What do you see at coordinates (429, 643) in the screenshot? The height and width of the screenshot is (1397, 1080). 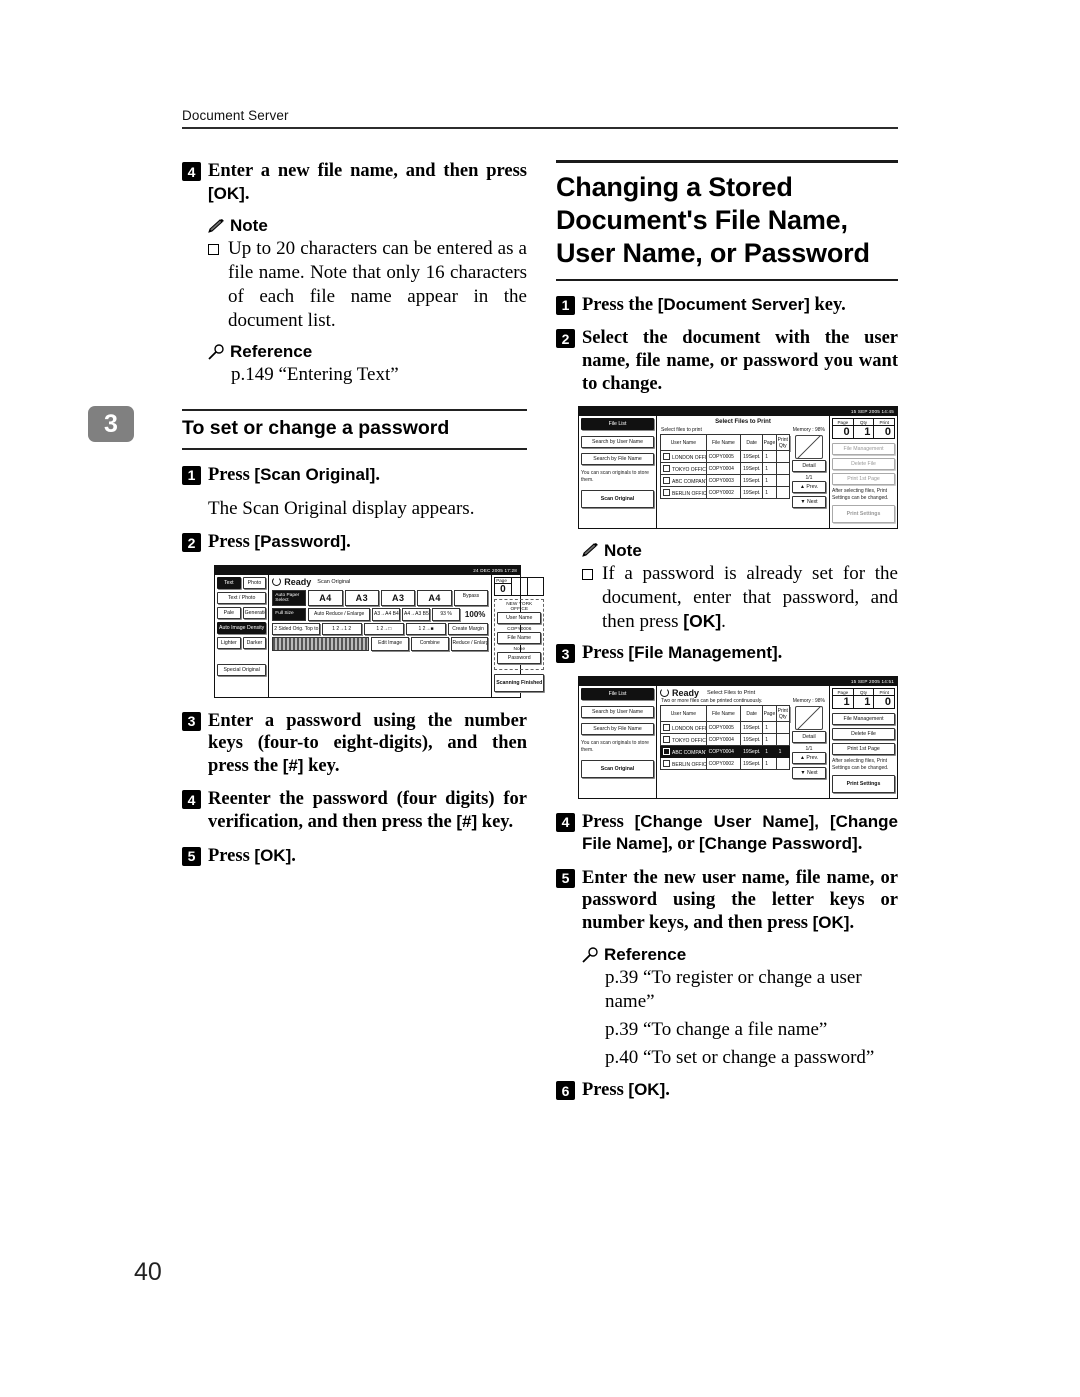 I see `key-combine: Combine` at bounding box center [429, 643].